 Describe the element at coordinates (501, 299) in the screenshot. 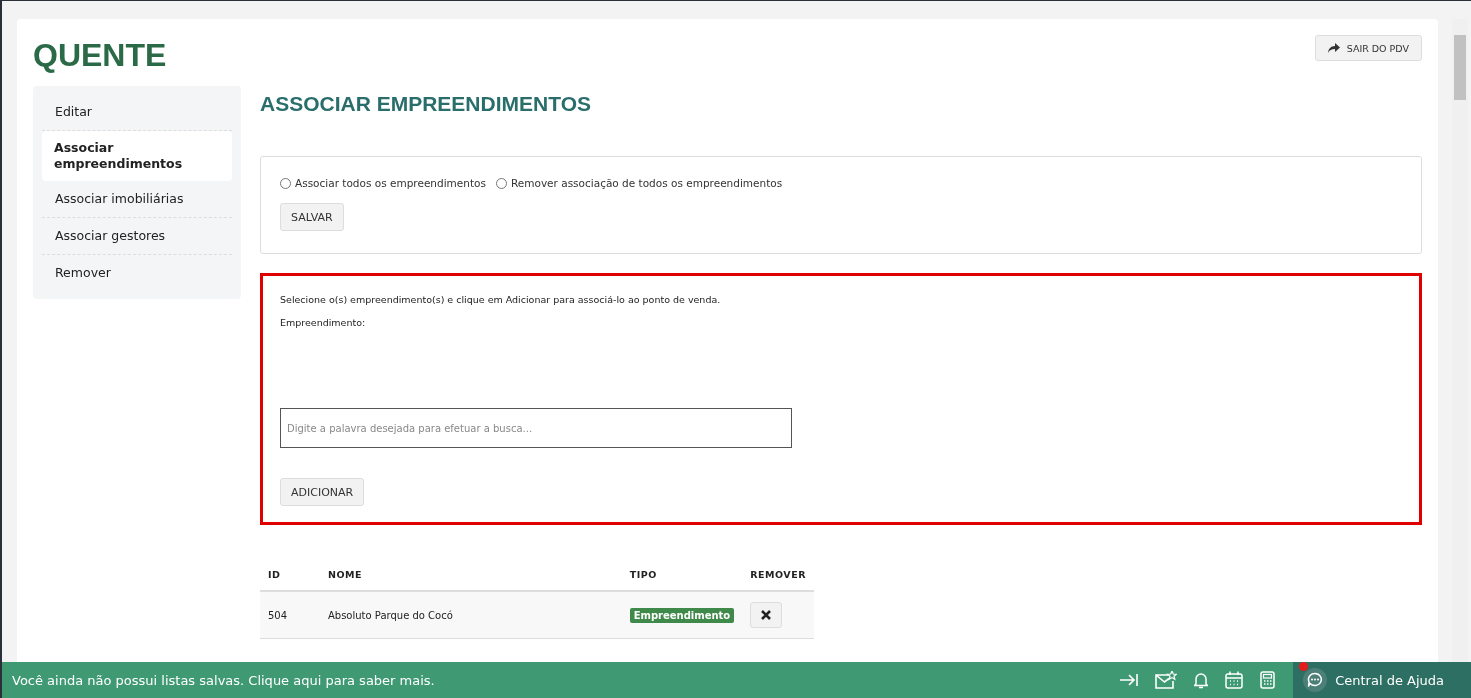

I see `instruction-text: Selecione o(s) empreendimento(s) e clique em Adicionar para associá-lo ao ponto de venda.` at that location.